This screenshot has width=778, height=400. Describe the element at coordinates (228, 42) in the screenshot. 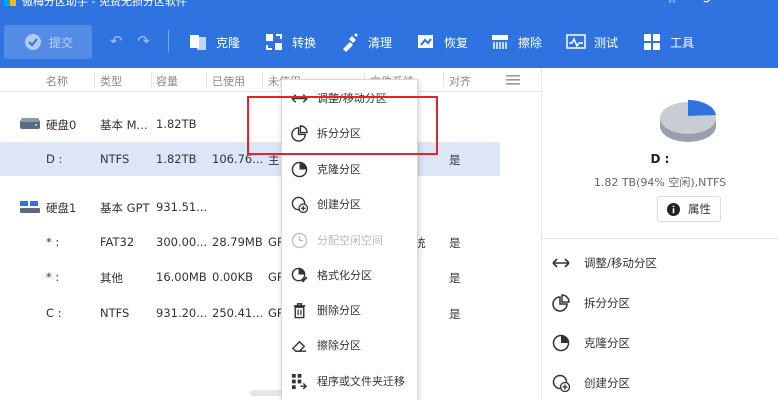

I see `clone-label: 克隆` at that location.